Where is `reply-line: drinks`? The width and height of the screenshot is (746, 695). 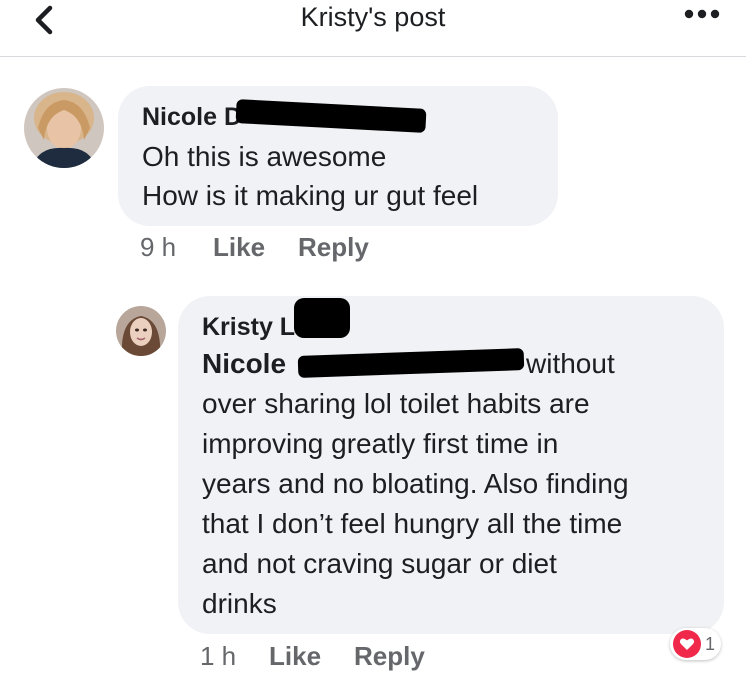
reply-line: drinks is located at coordinates (239, 603).